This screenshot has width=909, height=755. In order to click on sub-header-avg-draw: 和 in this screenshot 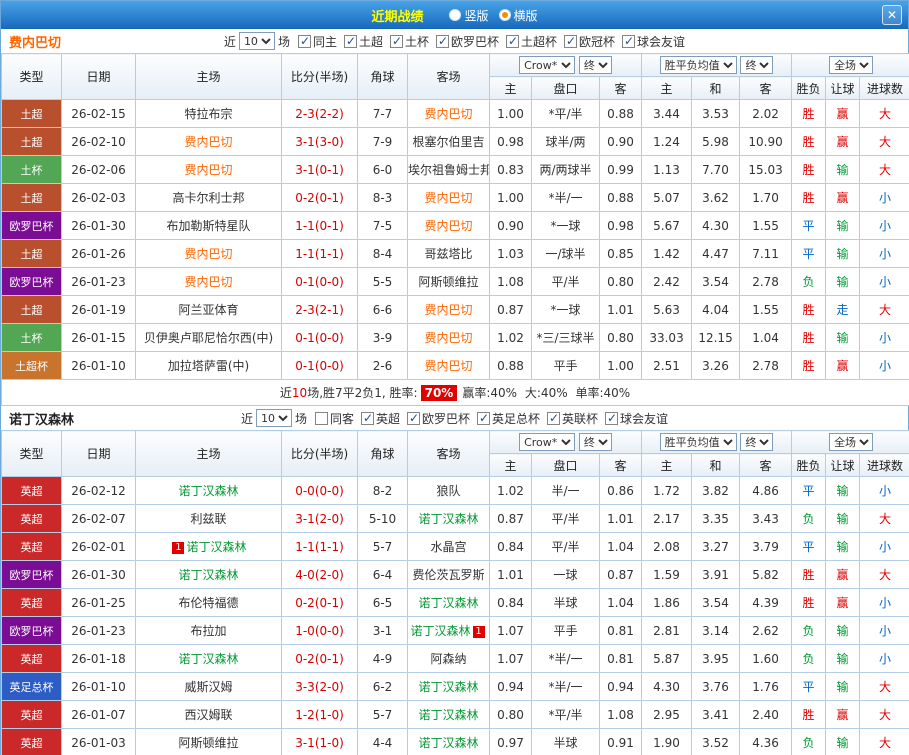, I will do `click(716, 465)`.